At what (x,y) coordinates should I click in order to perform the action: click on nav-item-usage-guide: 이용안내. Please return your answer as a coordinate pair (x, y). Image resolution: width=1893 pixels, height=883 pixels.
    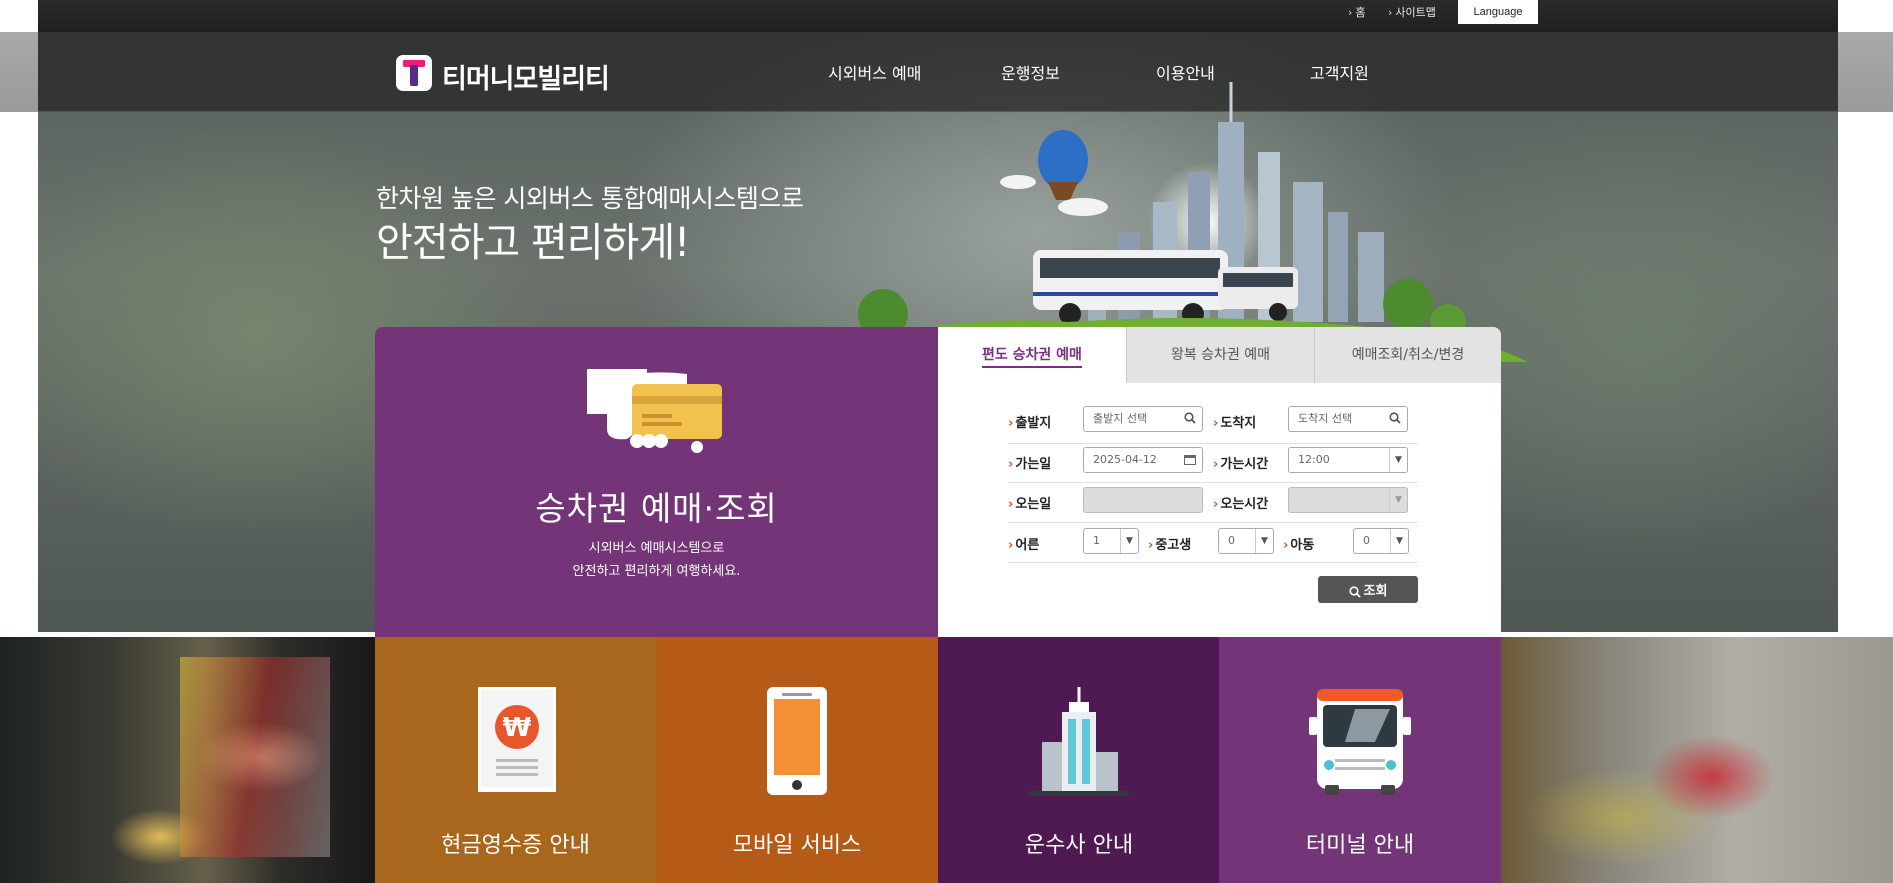
    Looking at the image, I should click on (1185, 72).